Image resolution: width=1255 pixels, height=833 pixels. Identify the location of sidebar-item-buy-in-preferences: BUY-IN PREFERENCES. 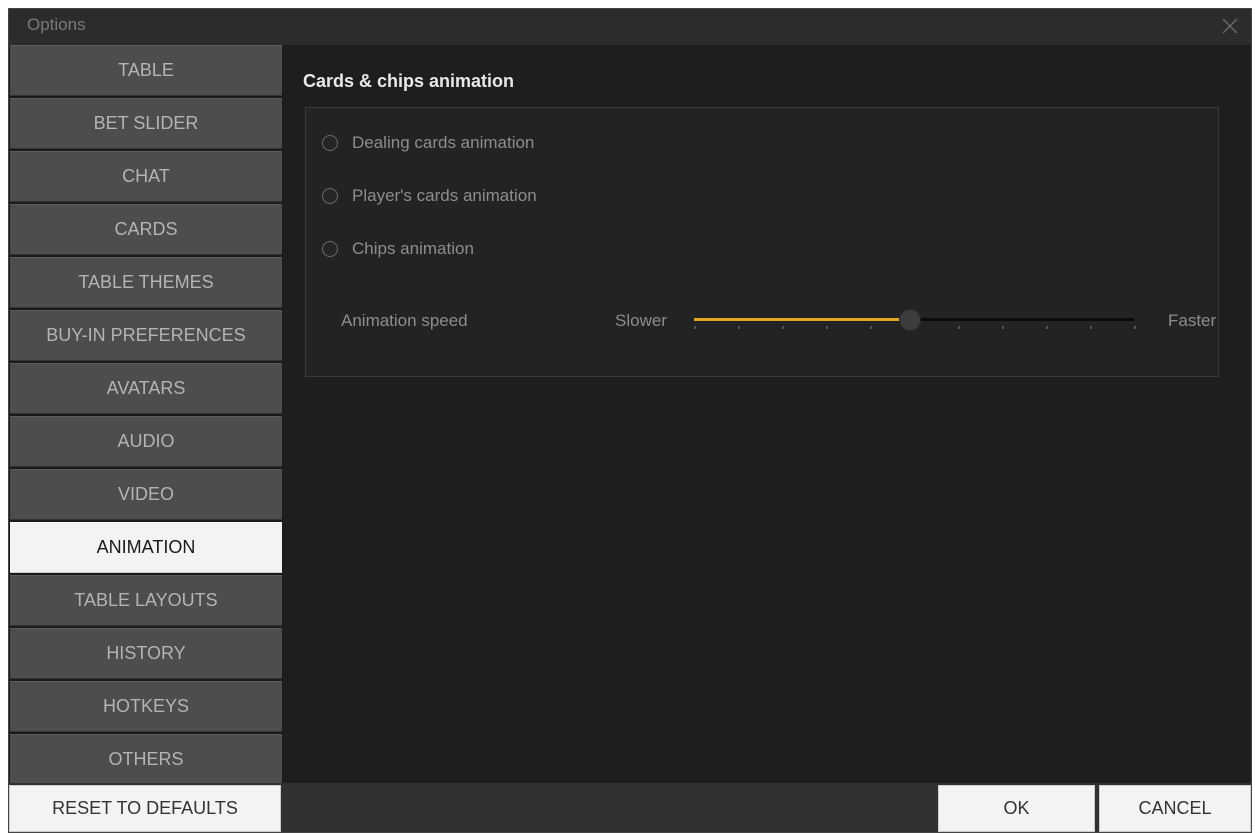
(146, 335).